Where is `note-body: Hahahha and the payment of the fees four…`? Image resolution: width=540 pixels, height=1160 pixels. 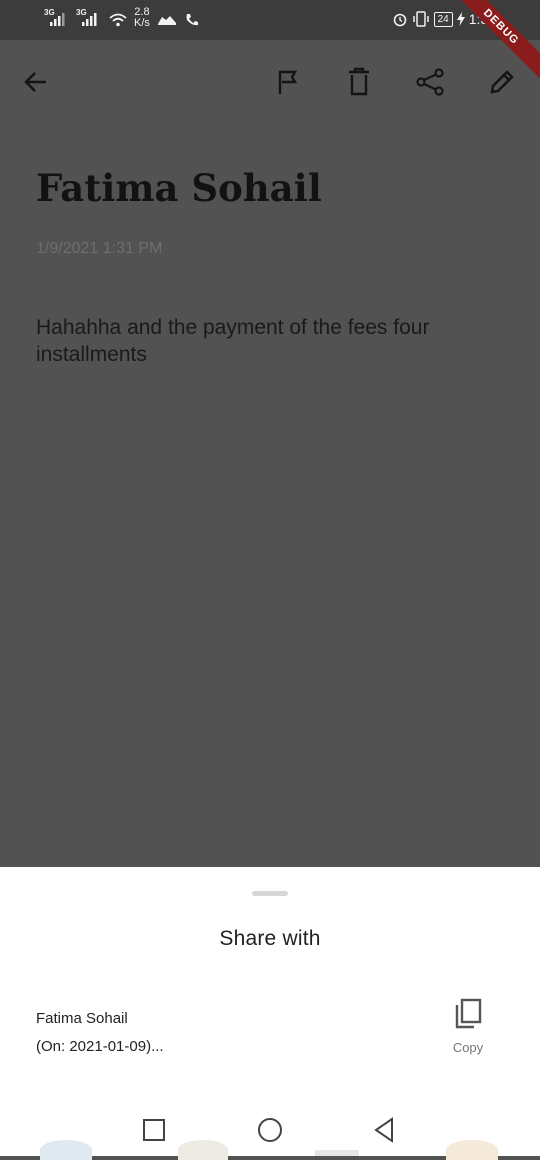
note-body: Hahahha and the payment of the fees four… is located at coordinates (233, 341).